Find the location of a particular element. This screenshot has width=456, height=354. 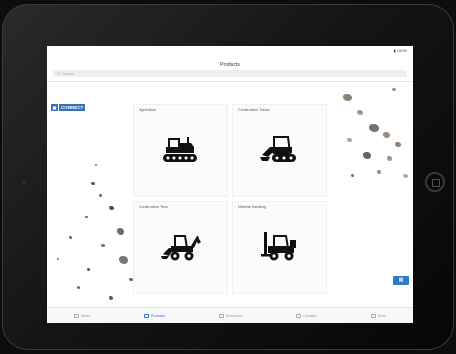

logo-mark-icon: ▦ is located at coordinates (54, 107).